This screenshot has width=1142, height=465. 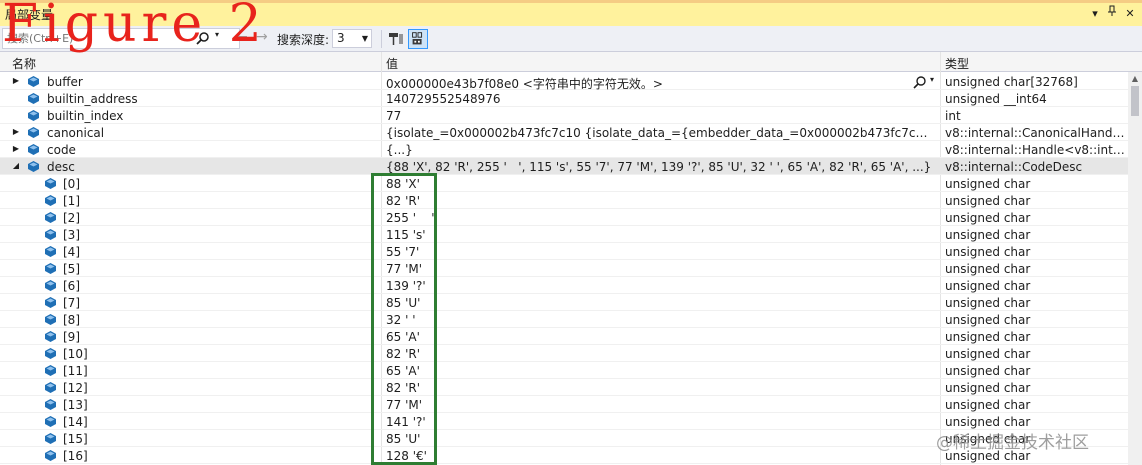 I want to click on tree-row: [3] 115 's' unsigned char, so click(x=564, y=234).